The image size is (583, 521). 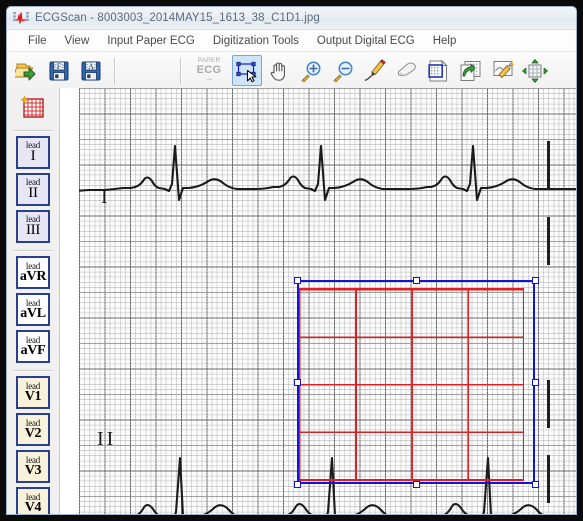 What do you see at coordinates (256, 41) in the screenshot?
I see `menu-digitization-tools: Digitization Tools` at bounding box center [256, 41].